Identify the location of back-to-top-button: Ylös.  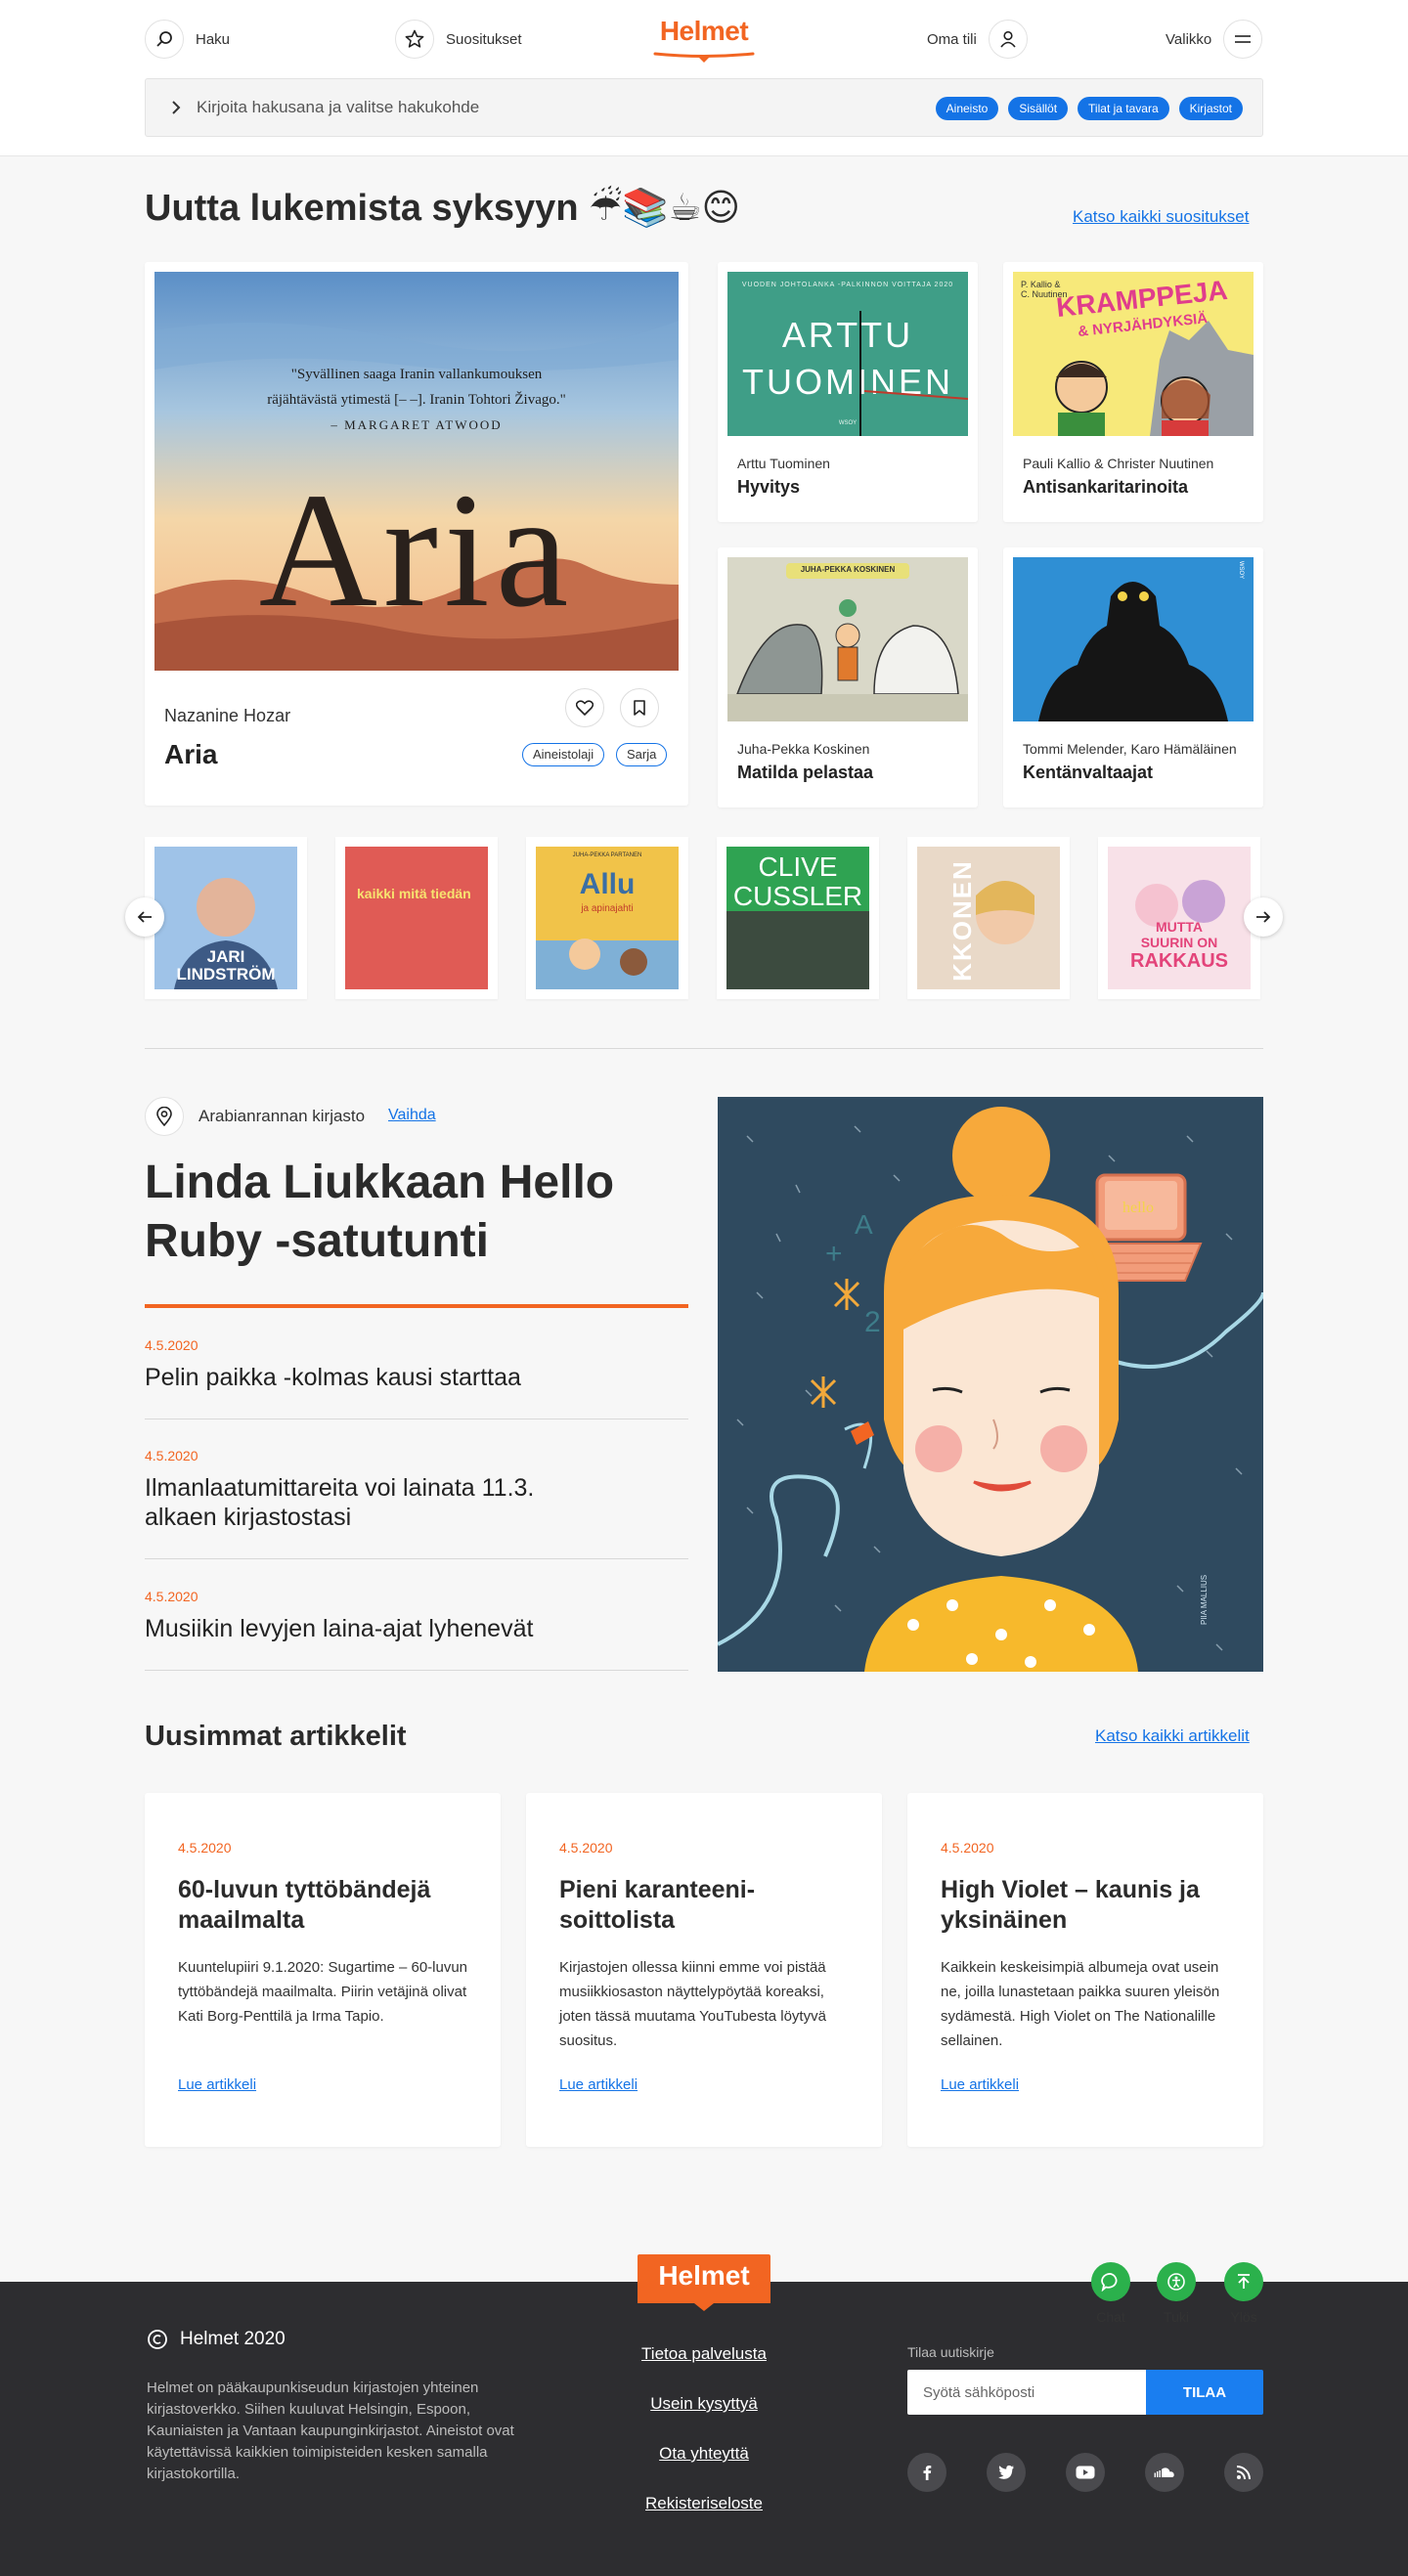
(1243, 2293).